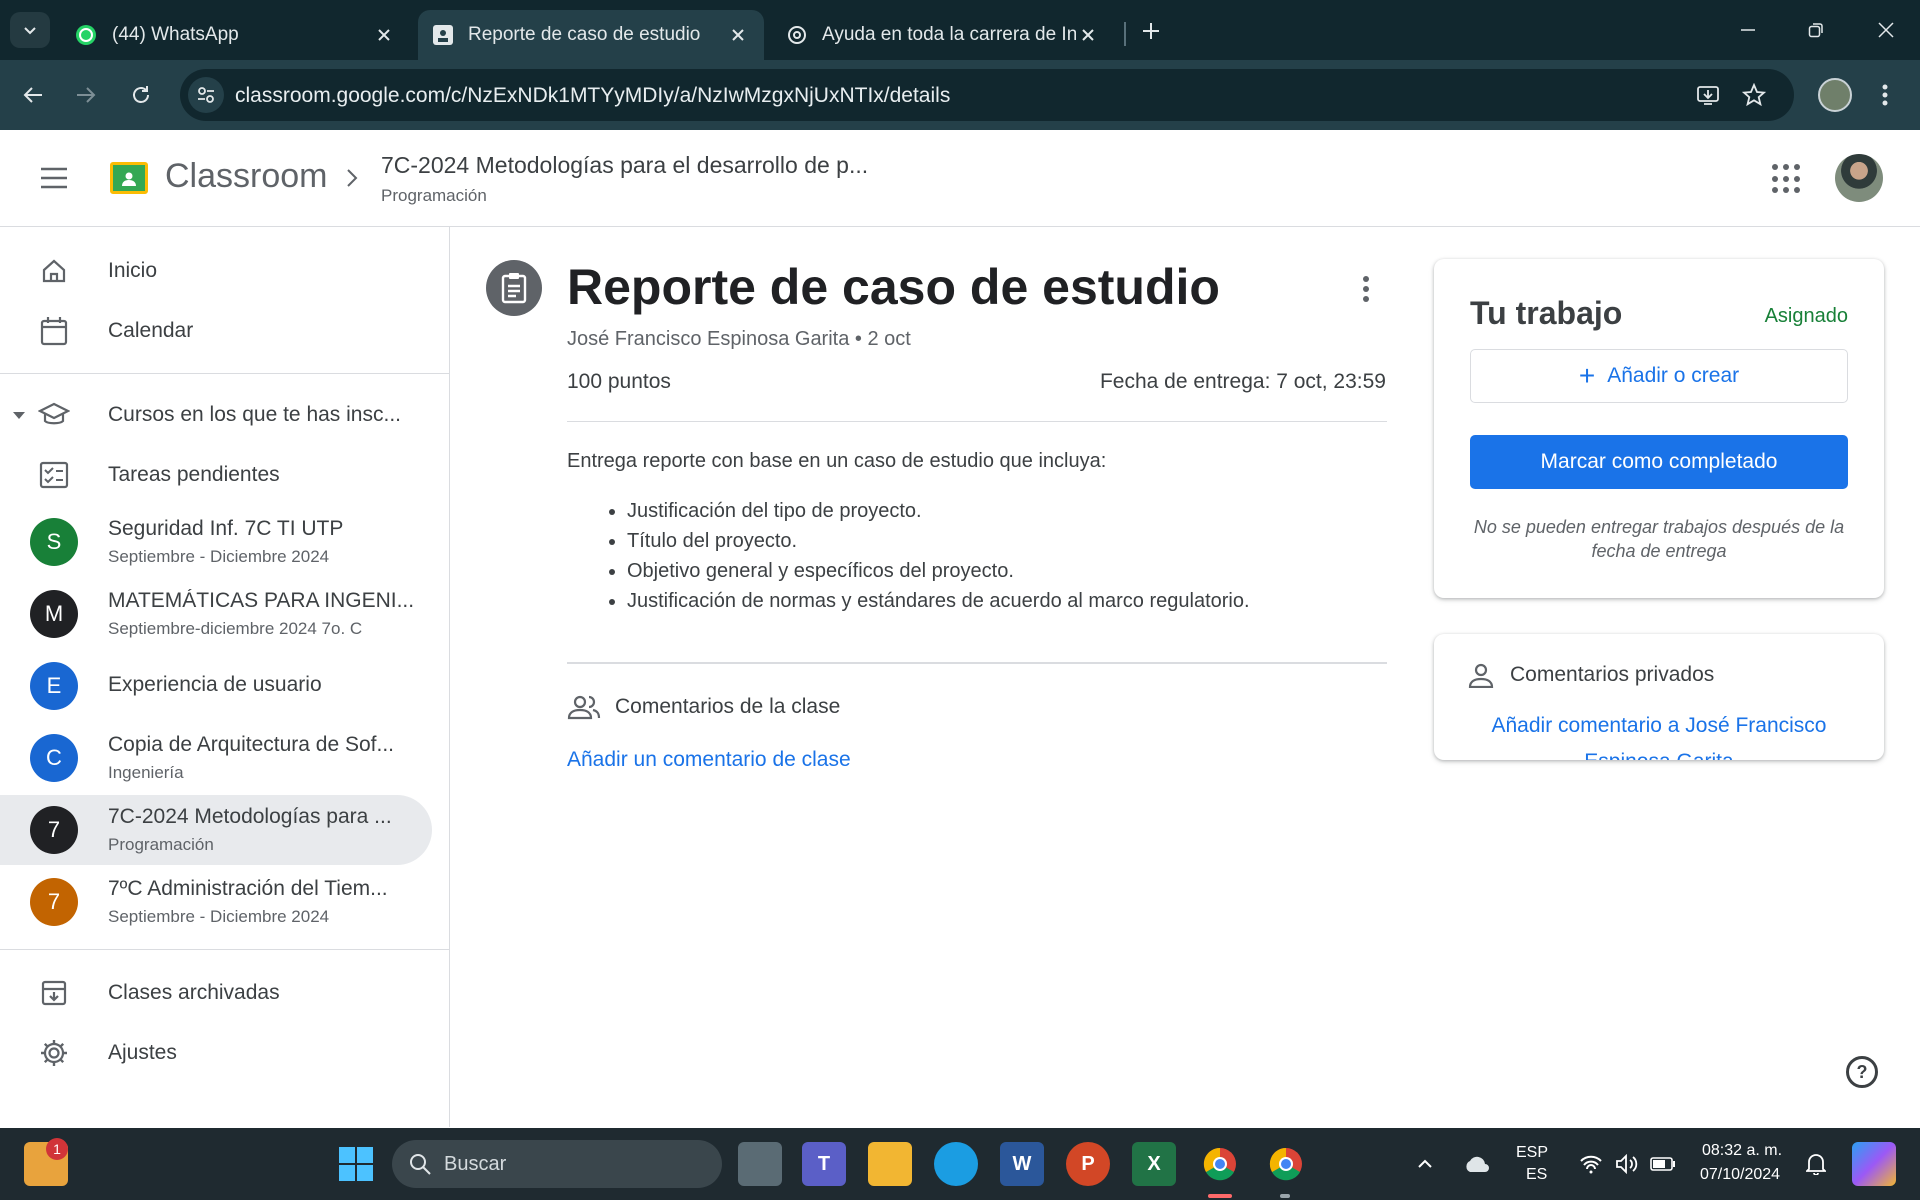 This screenshot has height=1200, width=1920. What do you see at coordinates (216, 331) in the screenshot?
I see `sidebar-item-calendar: Calendar` at bounding box center [216, 331].